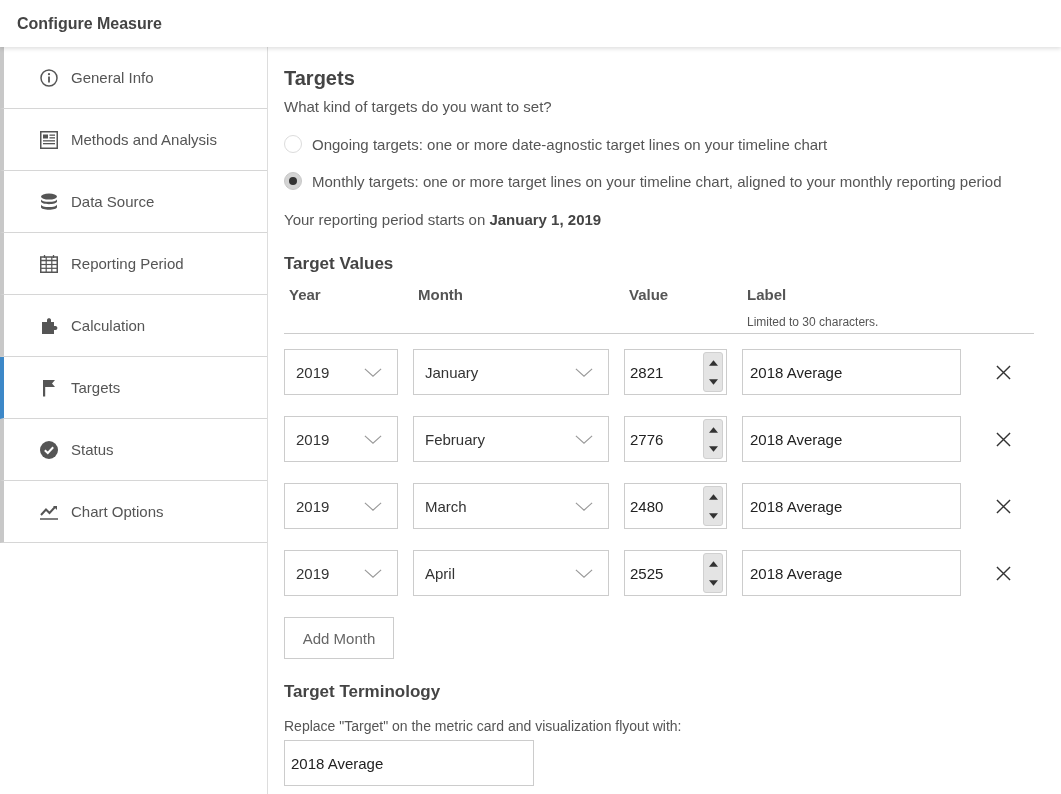 The image size is (1061, 794). Describe the element at coordinates (133, 264) in the screenshot. I see `sidebar-item: Reporting Period` at that location.